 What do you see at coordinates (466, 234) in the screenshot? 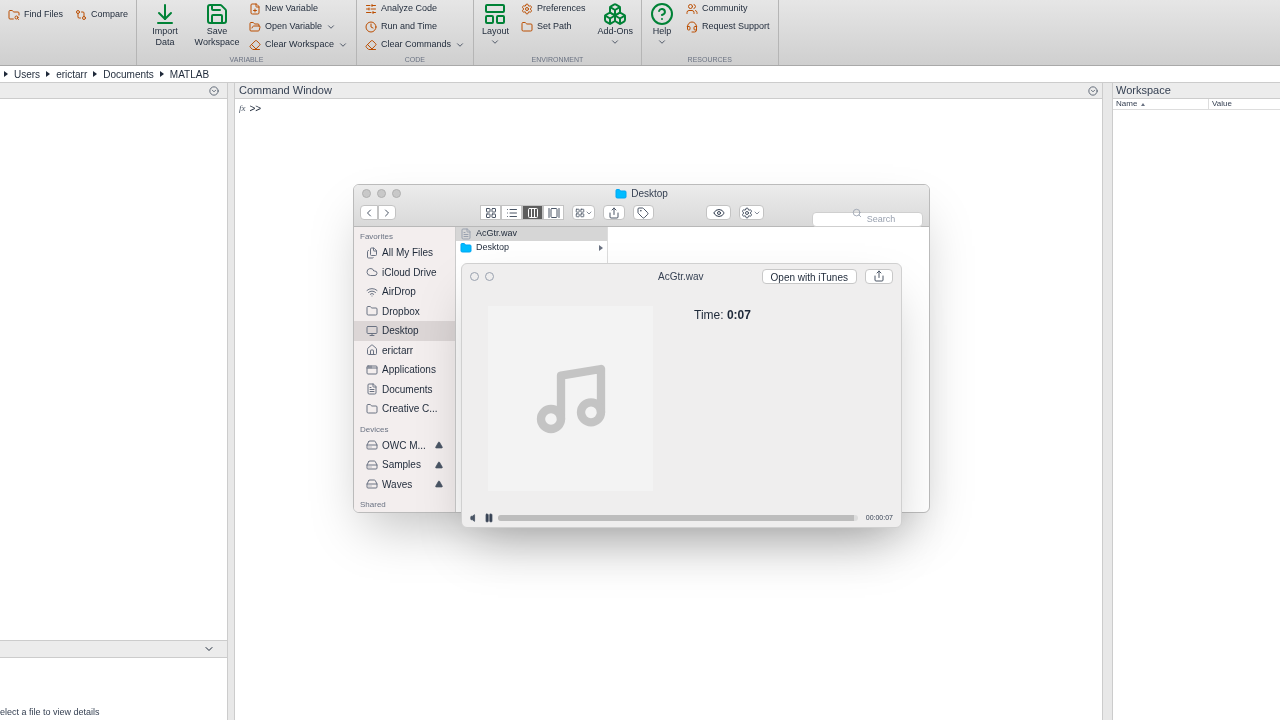
I see `file-icon` at bounding box center [466, 234].